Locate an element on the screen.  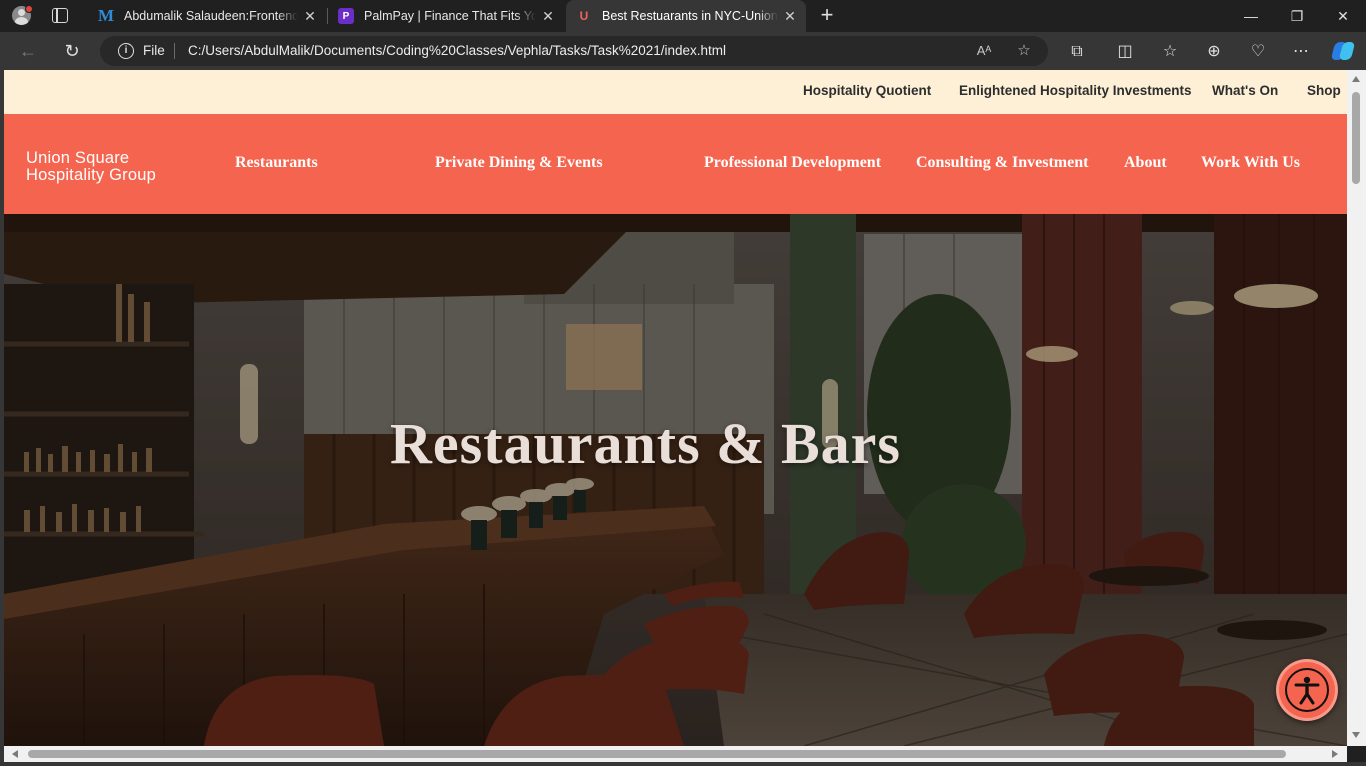
close-icon: ✕ is located at coordinates (1343, 16).